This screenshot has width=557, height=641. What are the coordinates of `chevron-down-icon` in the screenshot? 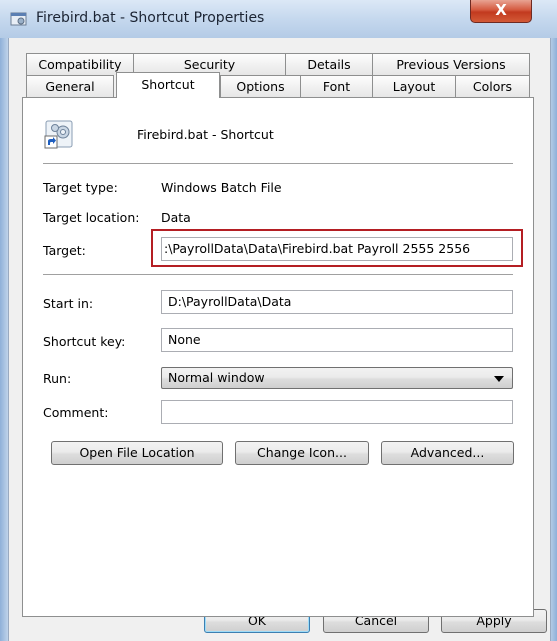 It's located at (499, 379).